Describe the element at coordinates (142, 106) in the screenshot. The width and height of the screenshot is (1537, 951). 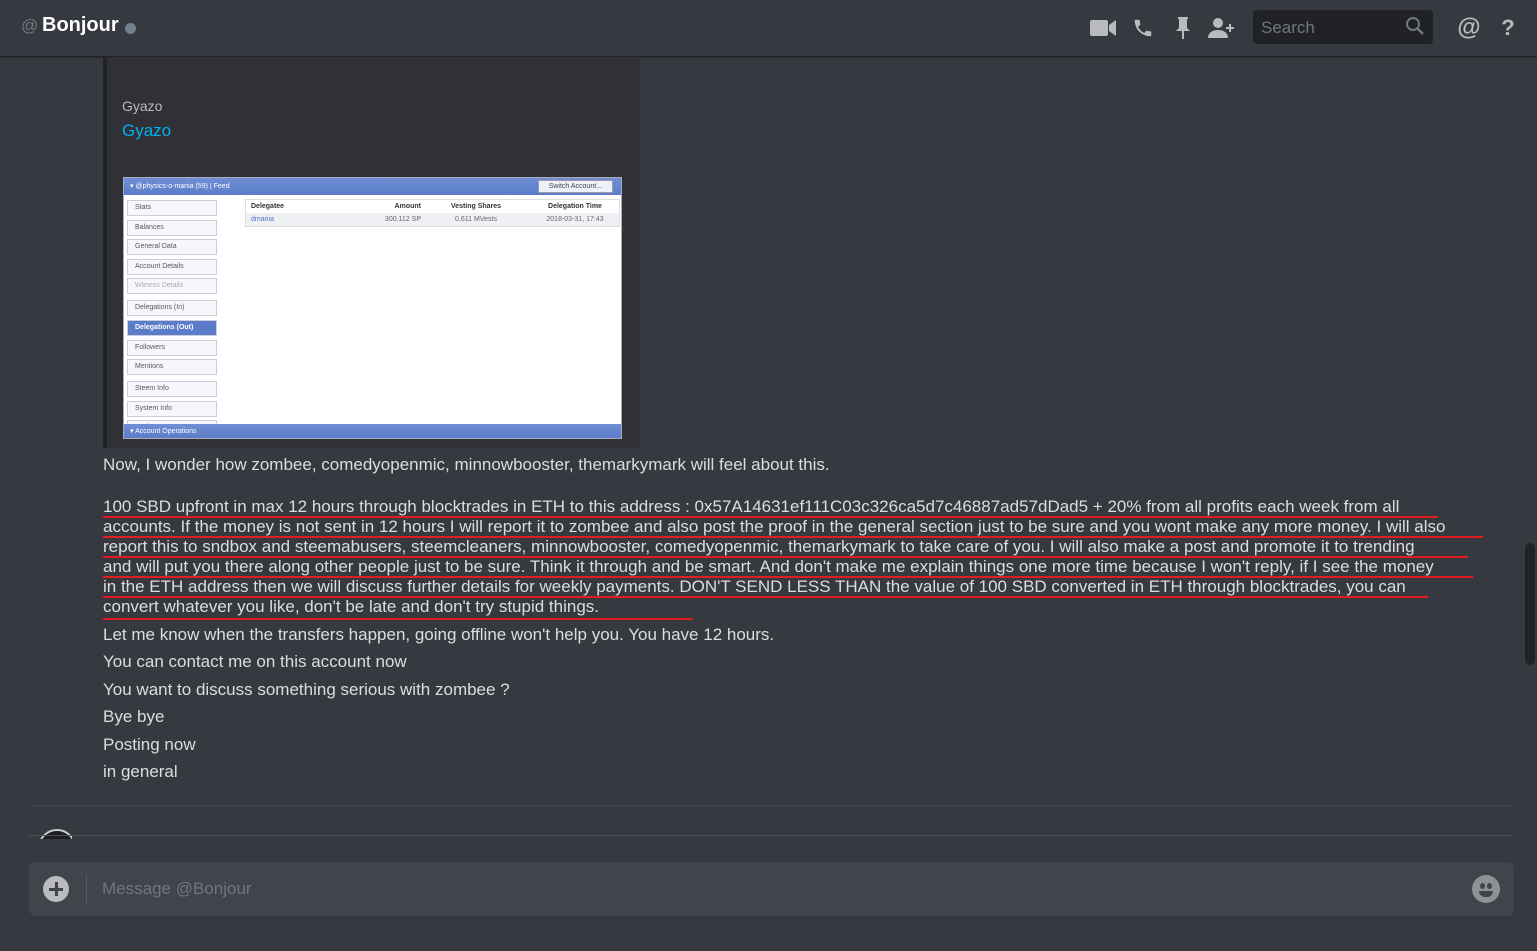
I see `embed-provider: Gyazo` at that location.